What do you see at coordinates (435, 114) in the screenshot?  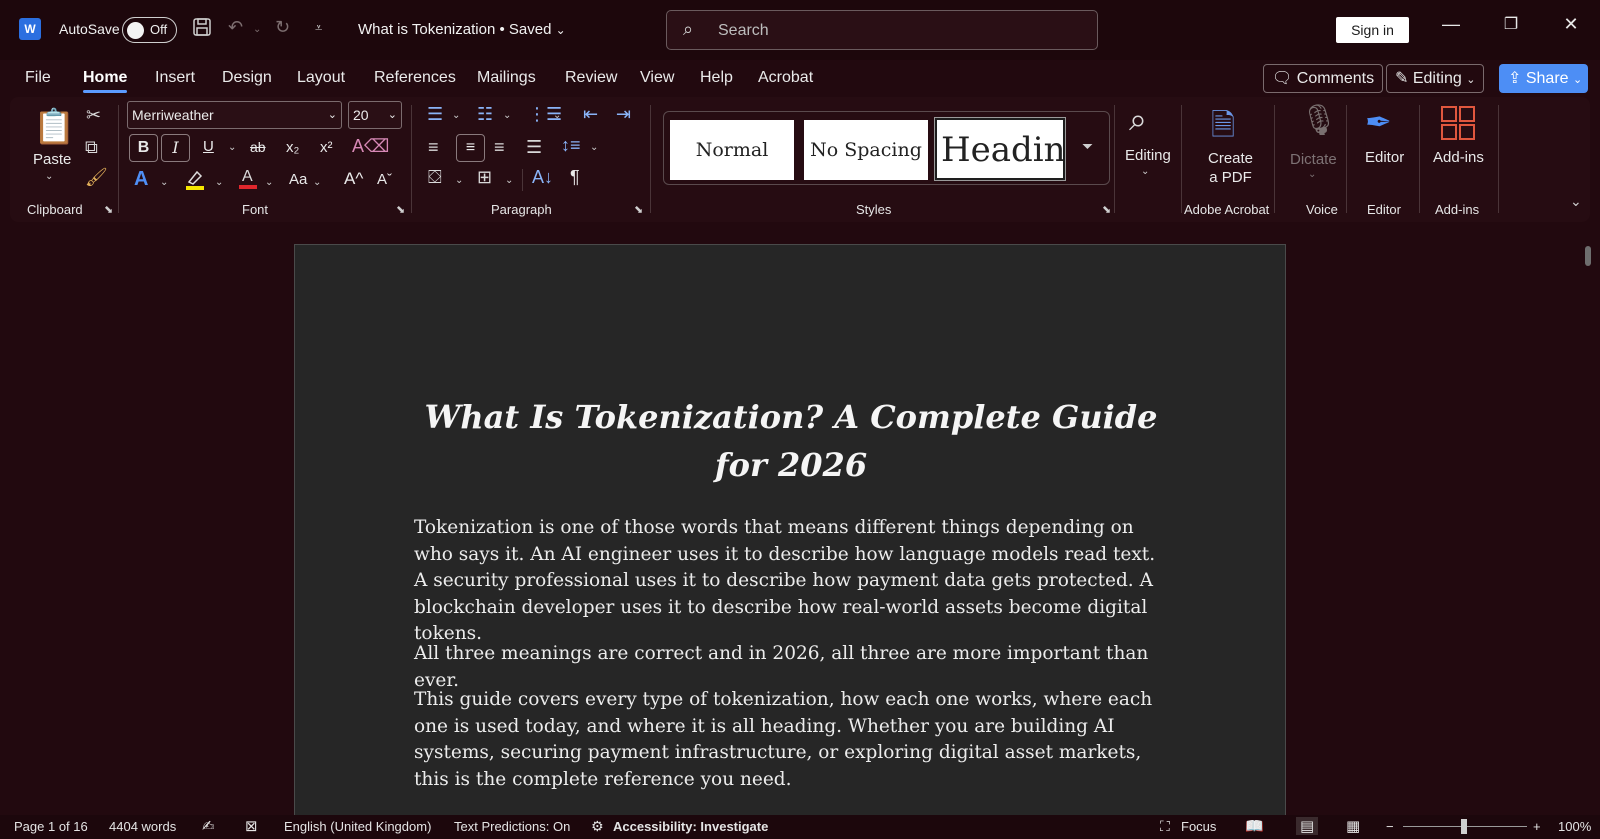 I see `bullets-icon: ☰` at bounding box center [435, 114].